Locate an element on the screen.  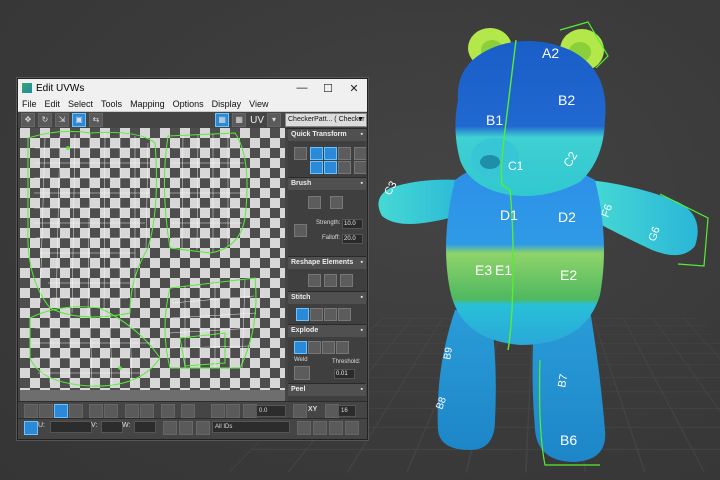
brush-header: Brush ▪ is located at coordinates (327, 183).